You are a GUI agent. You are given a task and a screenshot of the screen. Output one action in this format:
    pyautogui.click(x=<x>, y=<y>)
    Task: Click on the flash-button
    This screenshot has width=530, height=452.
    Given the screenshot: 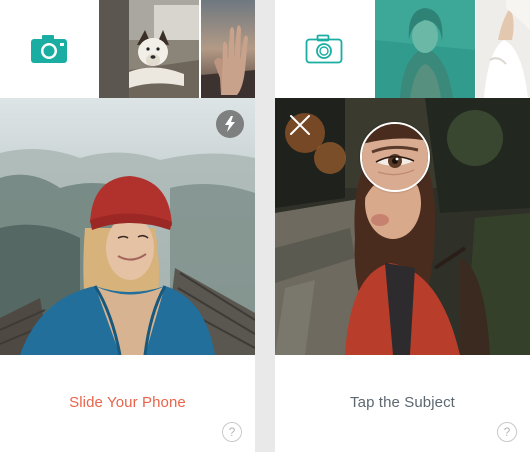 What is the action you would take?
    pyautogui.click(x=230, y=124)
    